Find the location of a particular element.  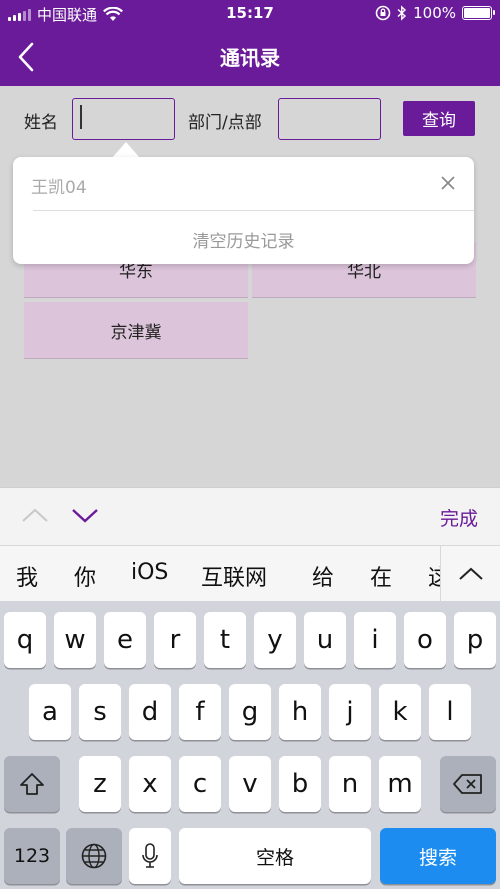

mic-key is located at coordinates (150, 856).